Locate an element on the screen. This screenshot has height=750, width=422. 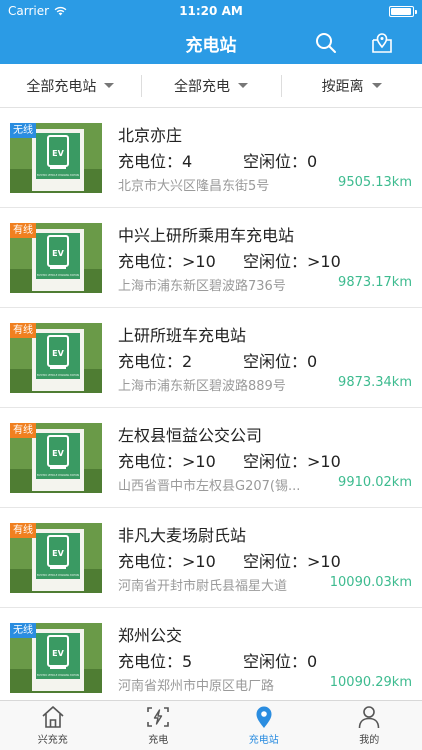
station-address: 上海市浦东新区碧波路889号 is located at coordinates (202, 386).